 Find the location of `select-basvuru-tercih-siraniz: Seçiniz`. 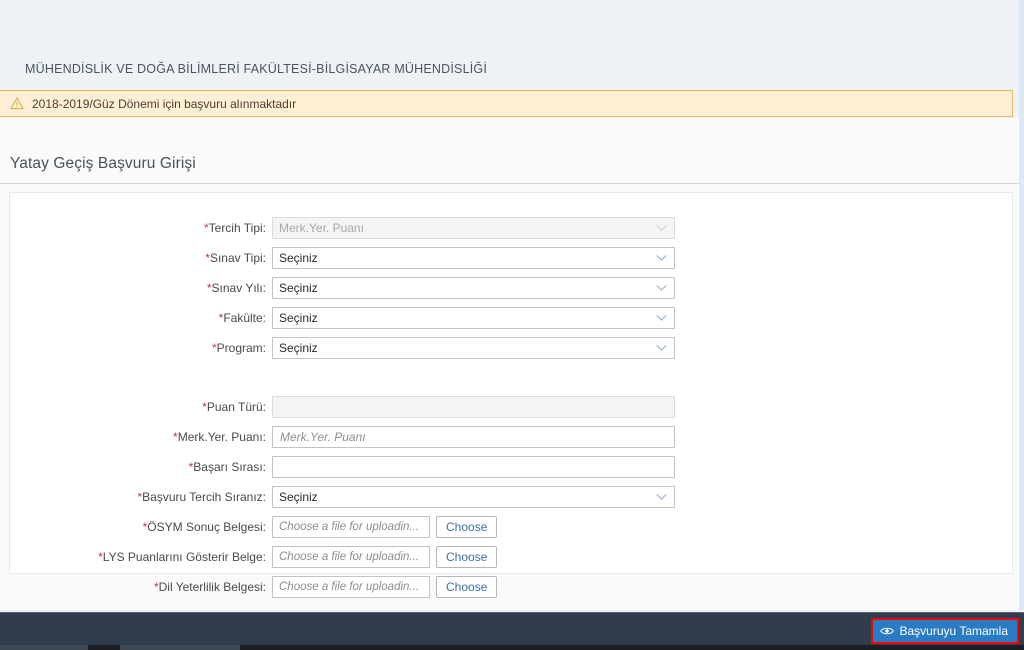

select-basvuru-tercih-siraniz: Seçiniz is located at coordinates (473, 497).